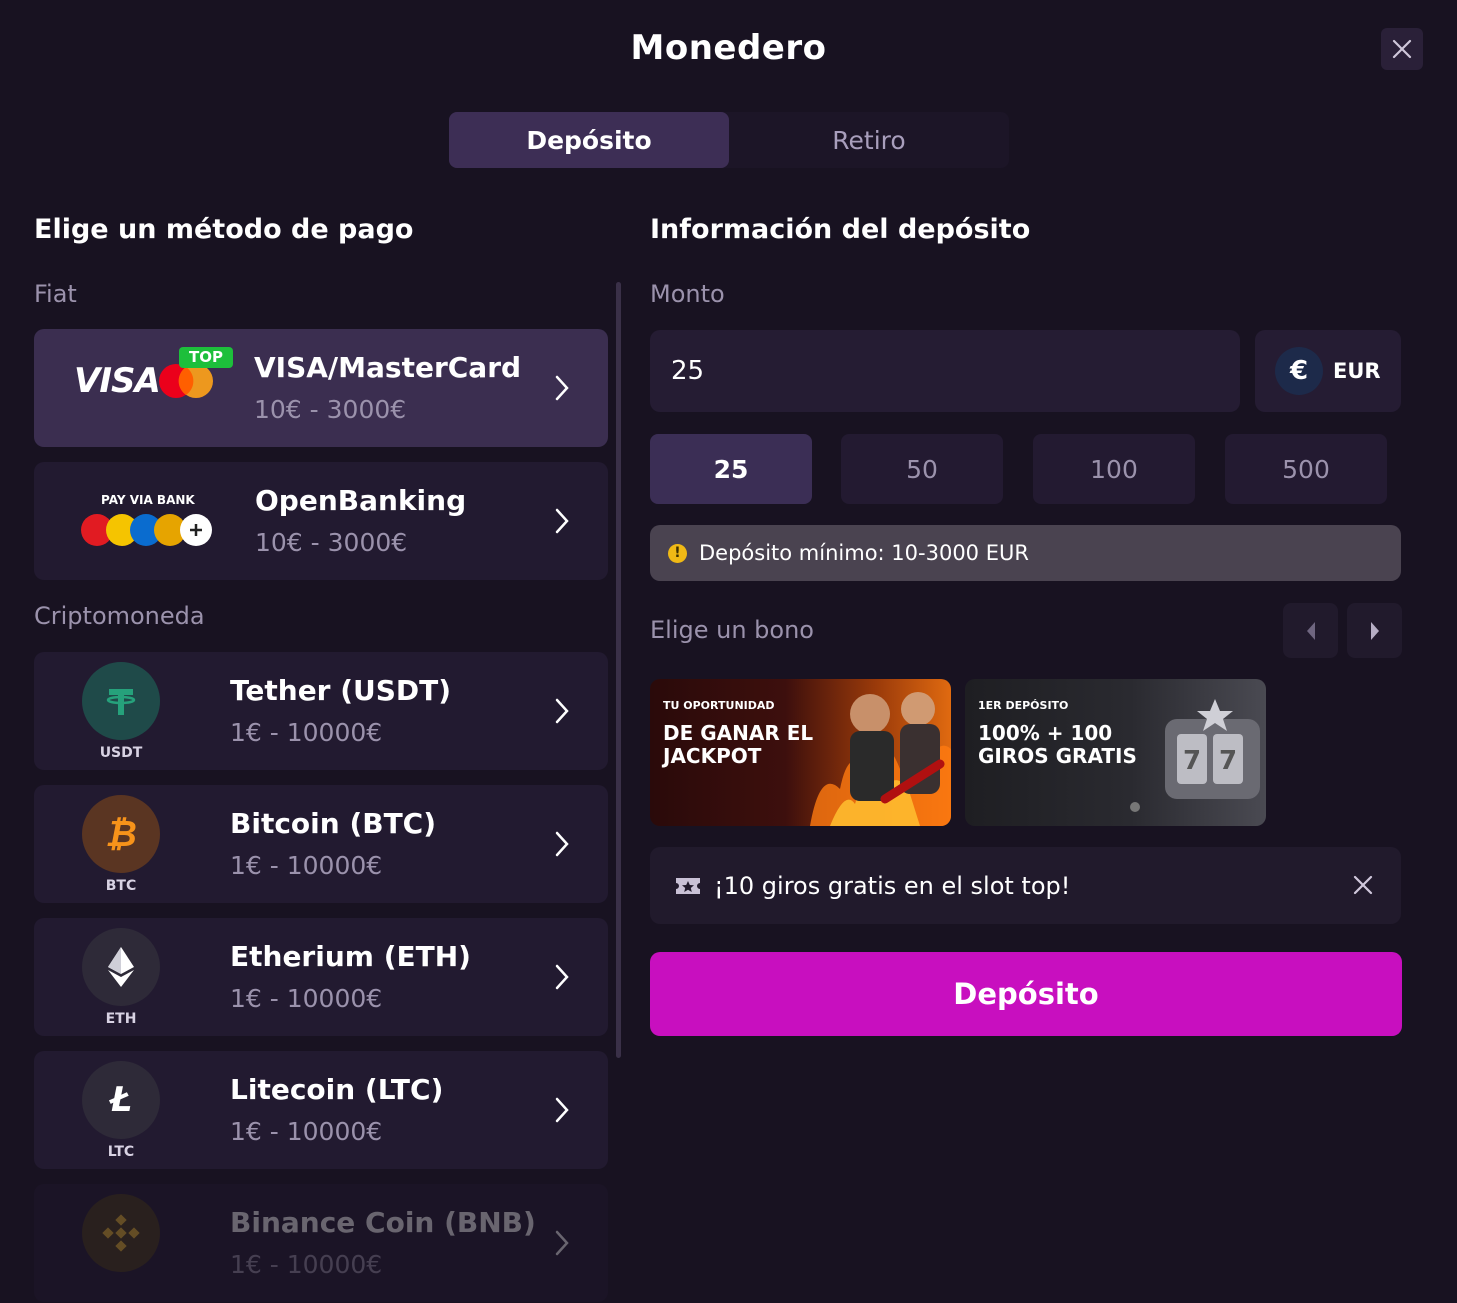 The width and height of the screenshot is (1457, 1303). What do you see at coordinates (945, 371) in the screenshot?
I see `amount-input` at bounding box center [945, 371].